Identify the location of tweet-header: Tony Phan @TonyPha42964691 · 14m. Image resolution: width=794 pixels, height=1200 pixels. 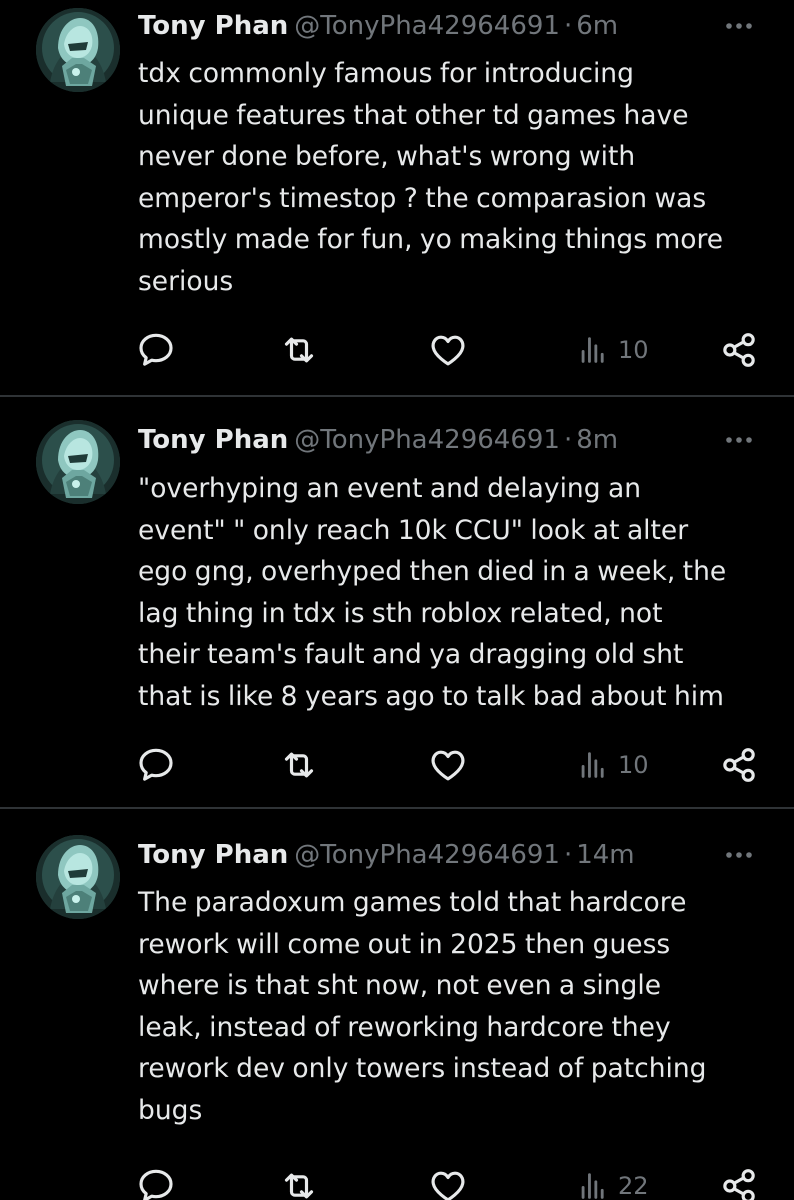
(453, 855).